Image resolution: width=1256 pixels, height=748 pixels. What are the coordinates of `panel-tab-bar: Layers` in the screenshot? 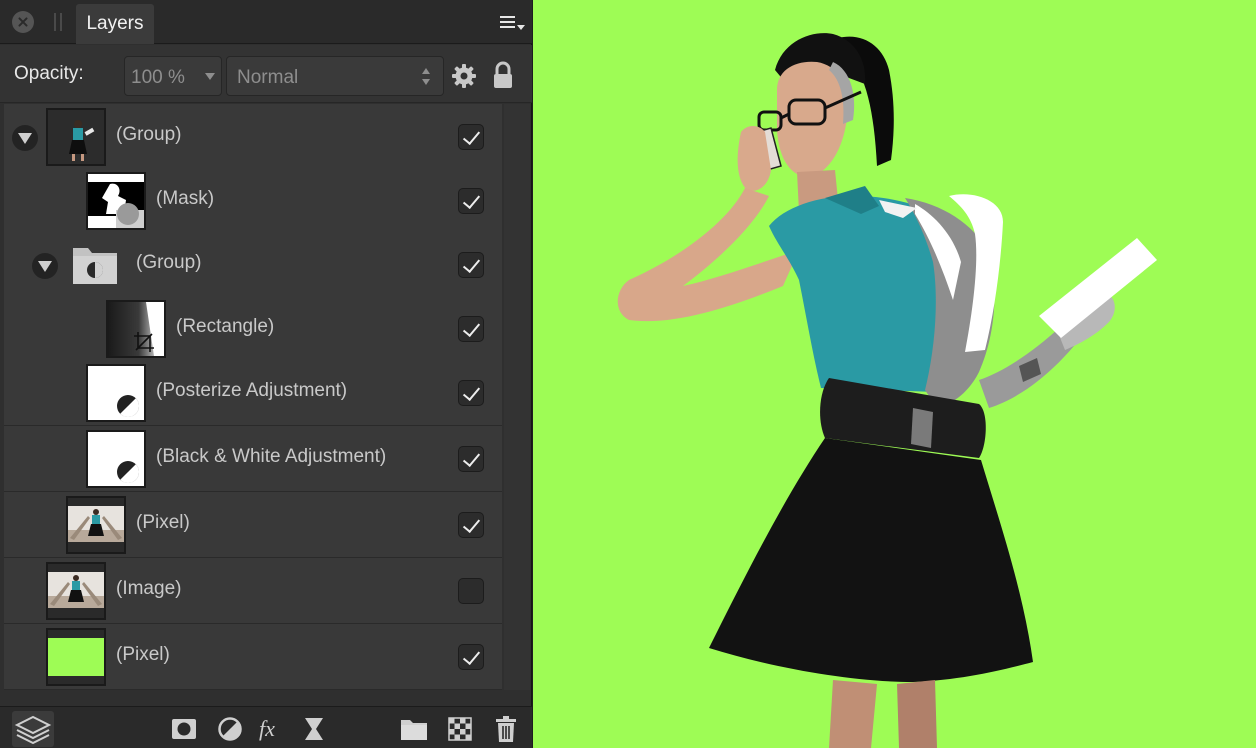 It's located at (266, 22).